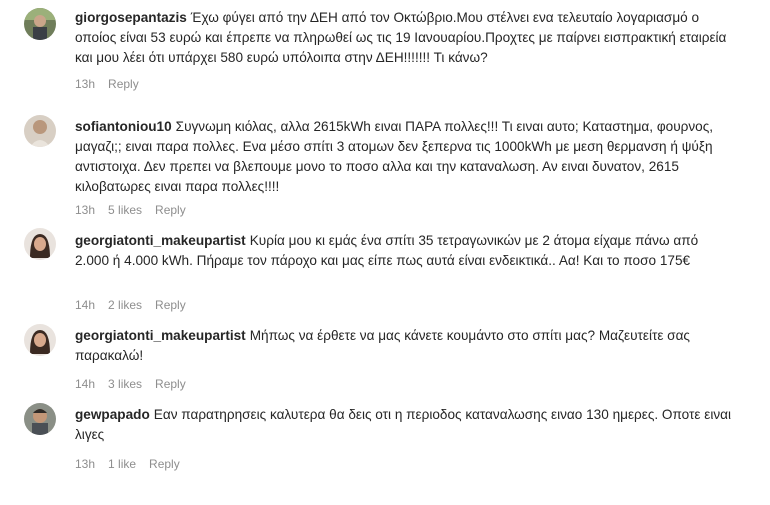  I want to click on comment-username: giorgosepantazis, so click(131, 17).